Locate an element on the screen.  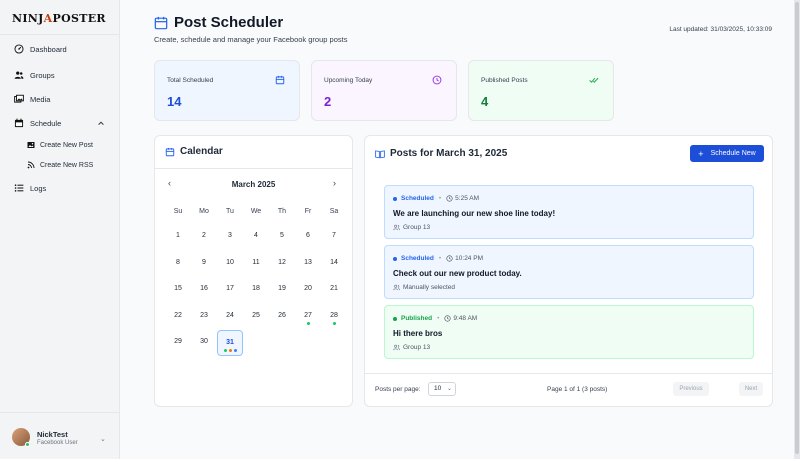
status-dot is located at coordinates (395, 258).